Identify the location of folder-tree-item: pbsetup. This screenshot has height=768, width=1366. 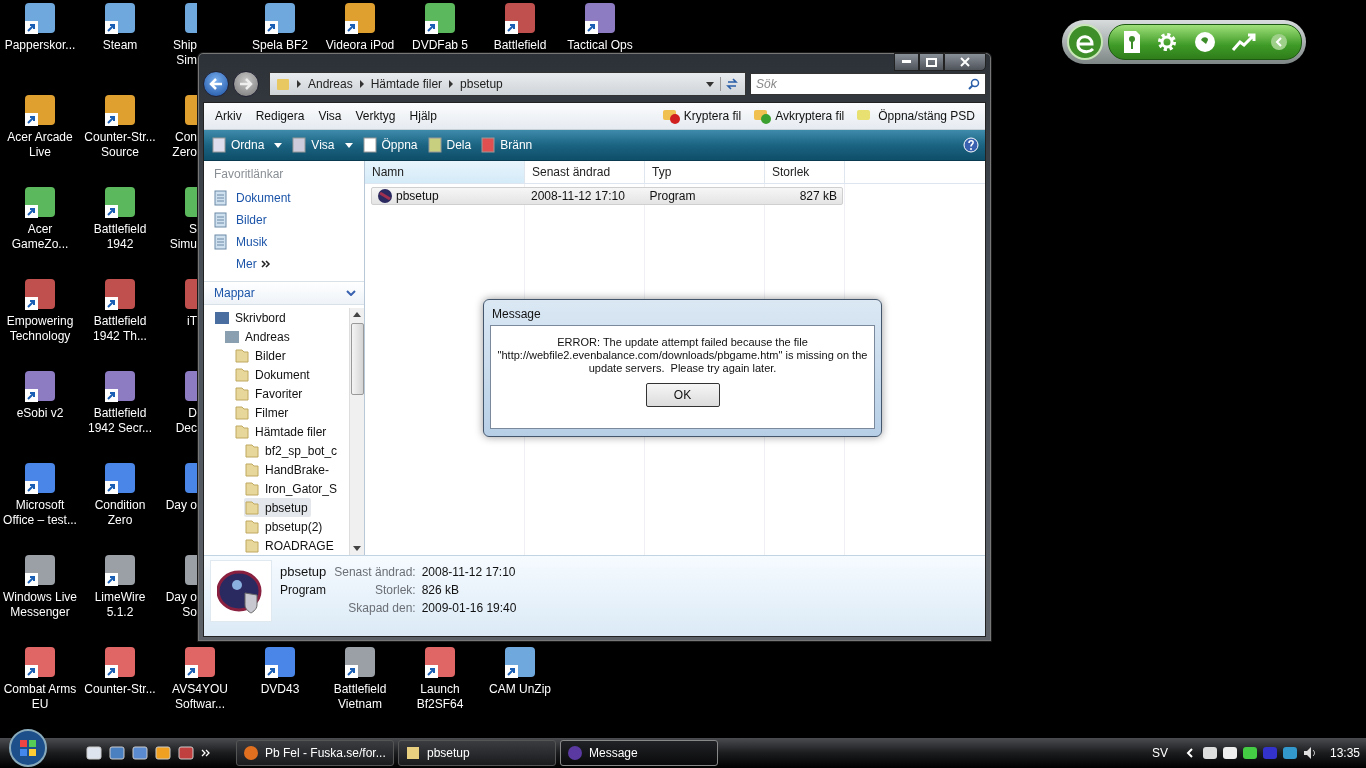
(277, 507).